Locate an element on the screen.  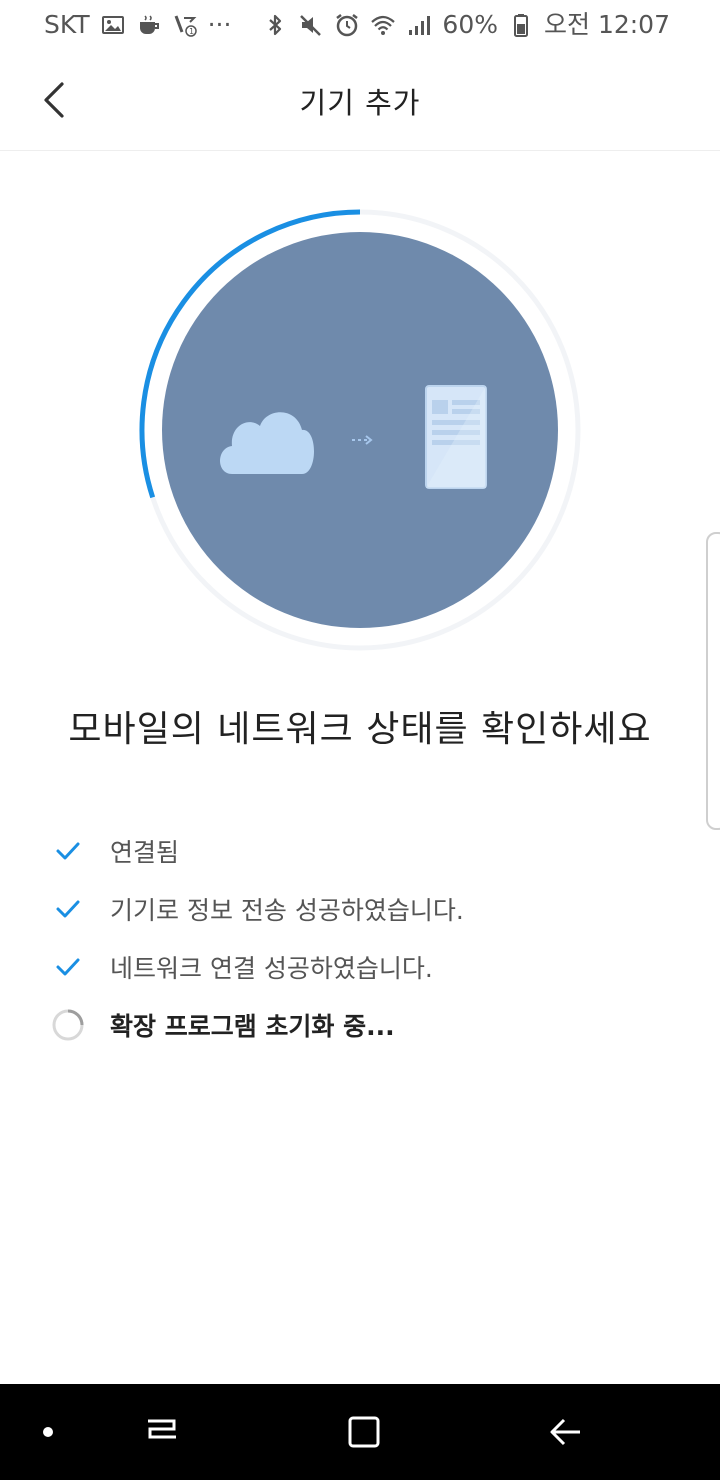
call-forward-icon: 1 is located at coordinates (185, 25).